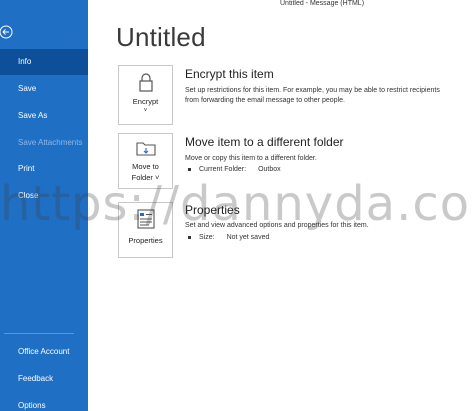 The height and width of the screenshot is (411, 474). I want to click on back-button, so click(8, 32).